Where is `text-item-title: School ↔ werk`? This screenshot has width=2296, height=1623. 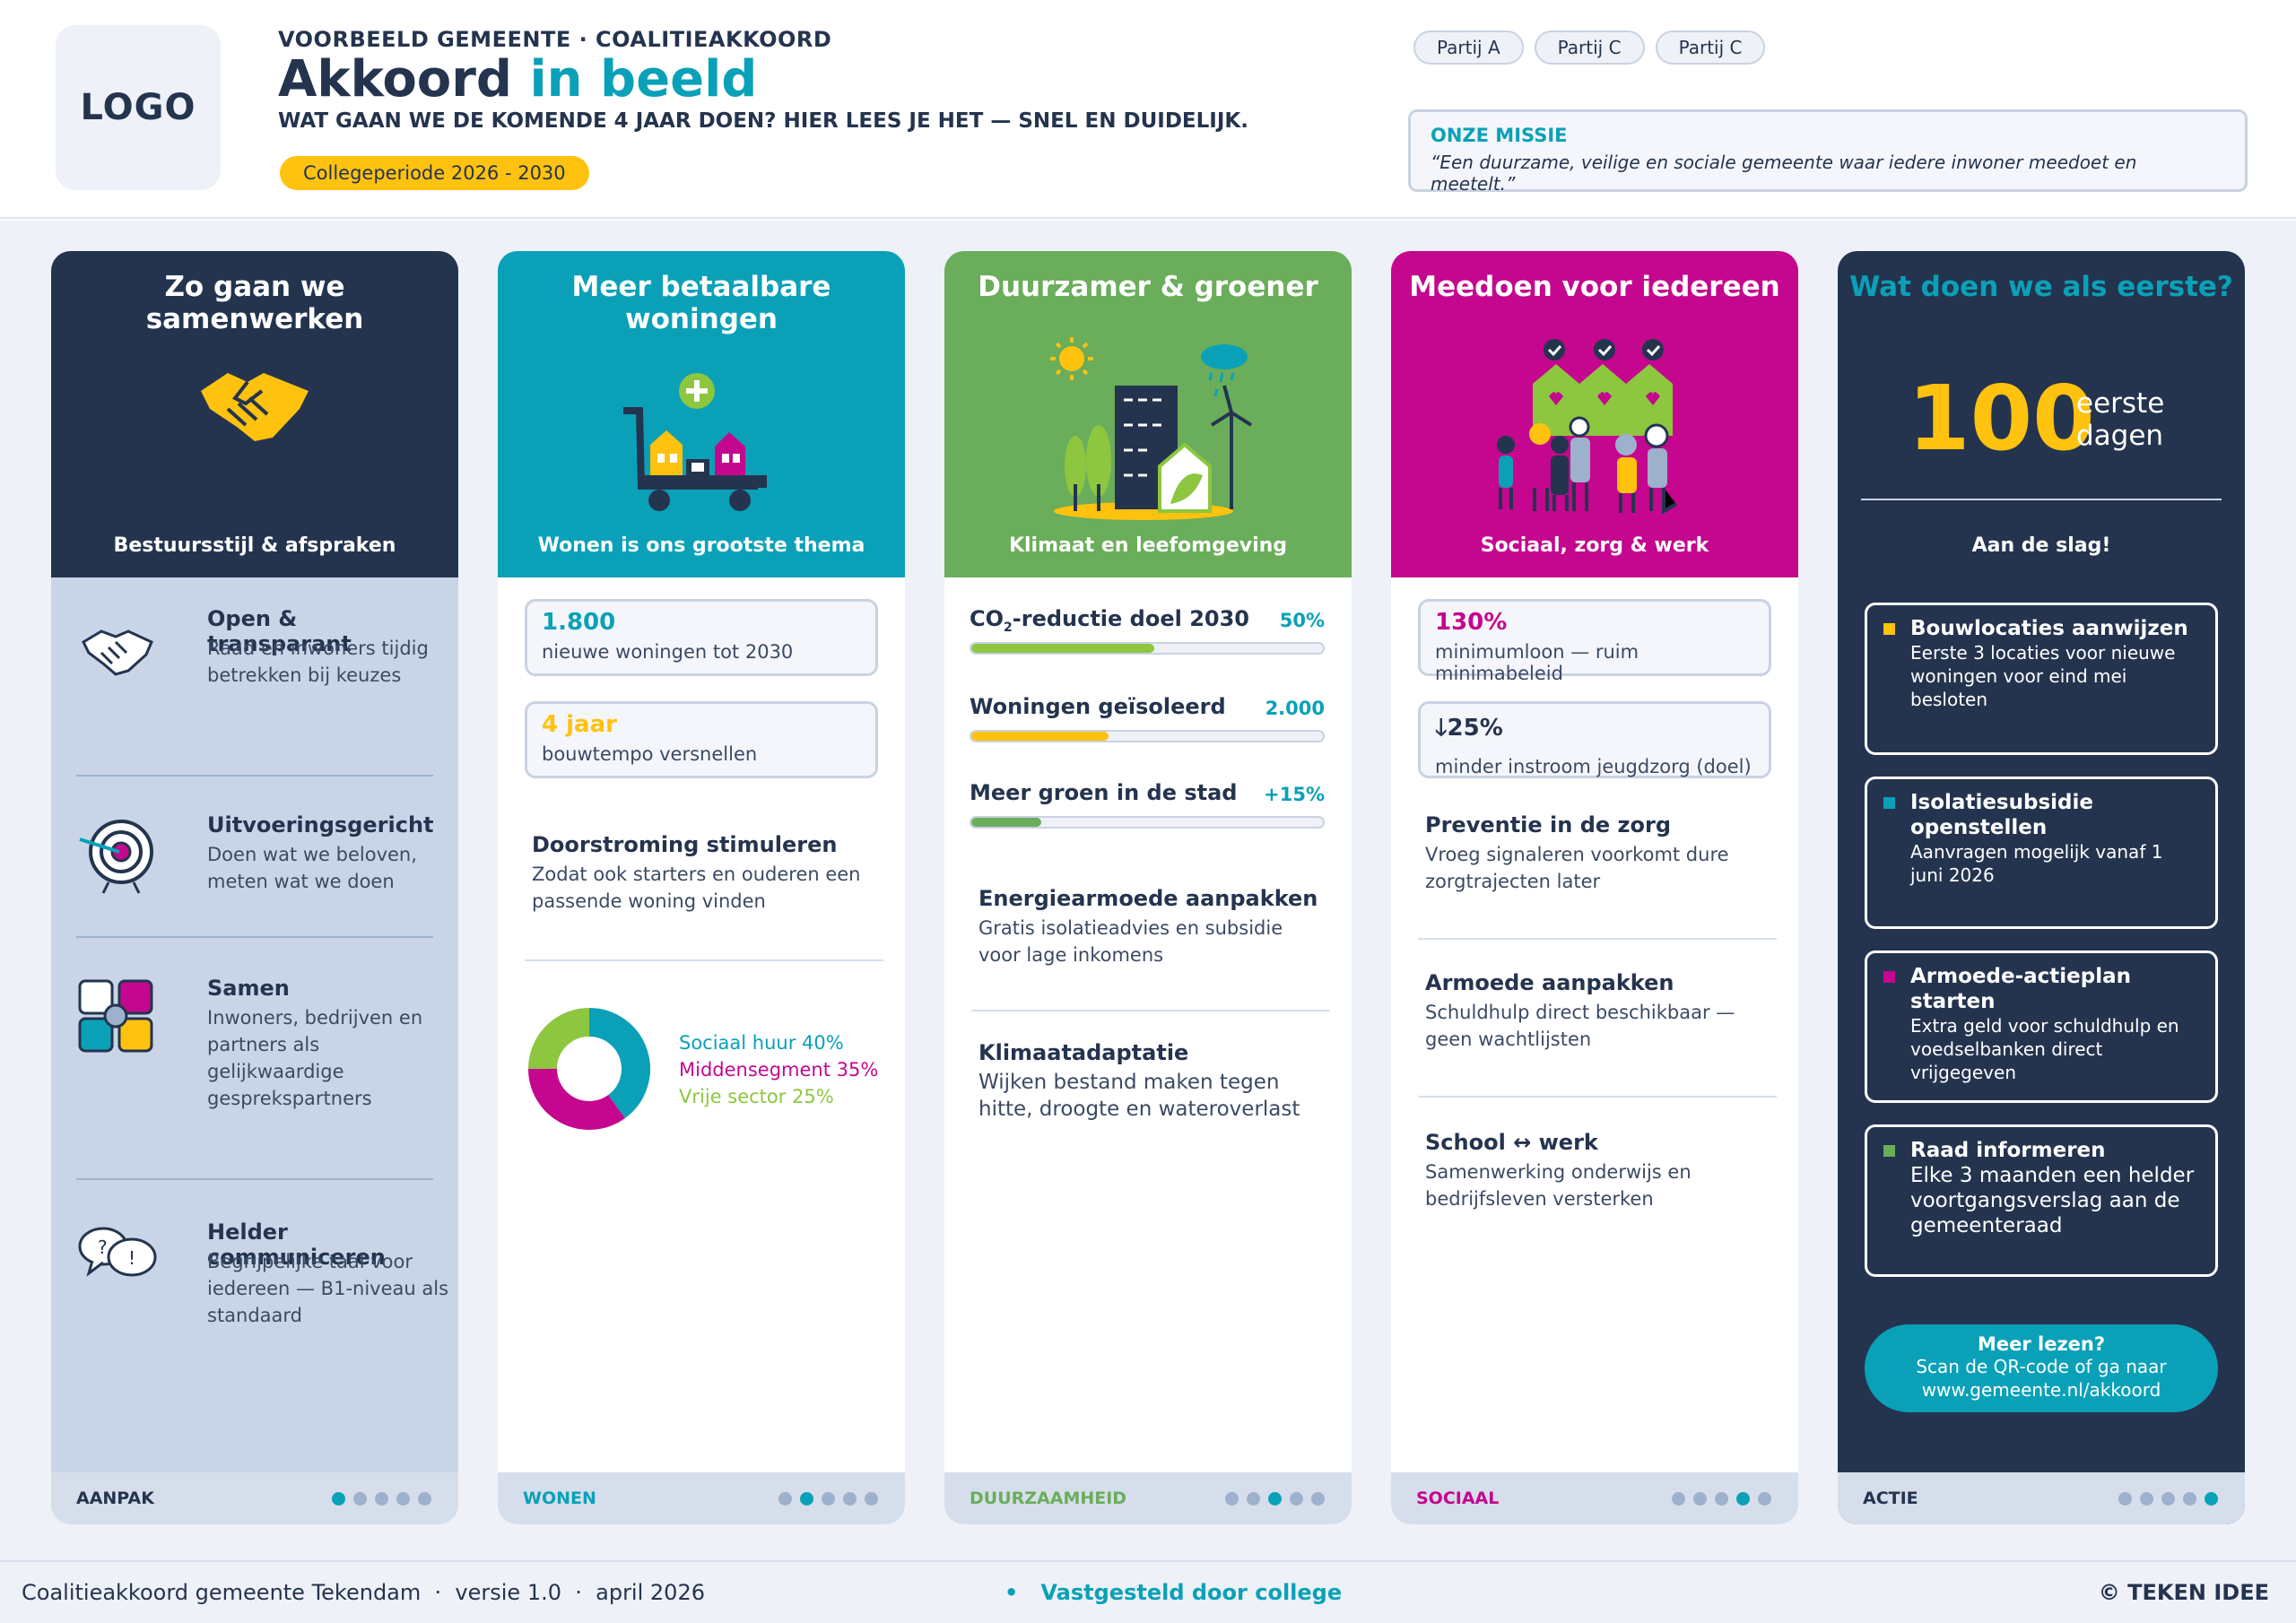
text-item-title: School ↔ werk is located at coordinates (1511, 1142).